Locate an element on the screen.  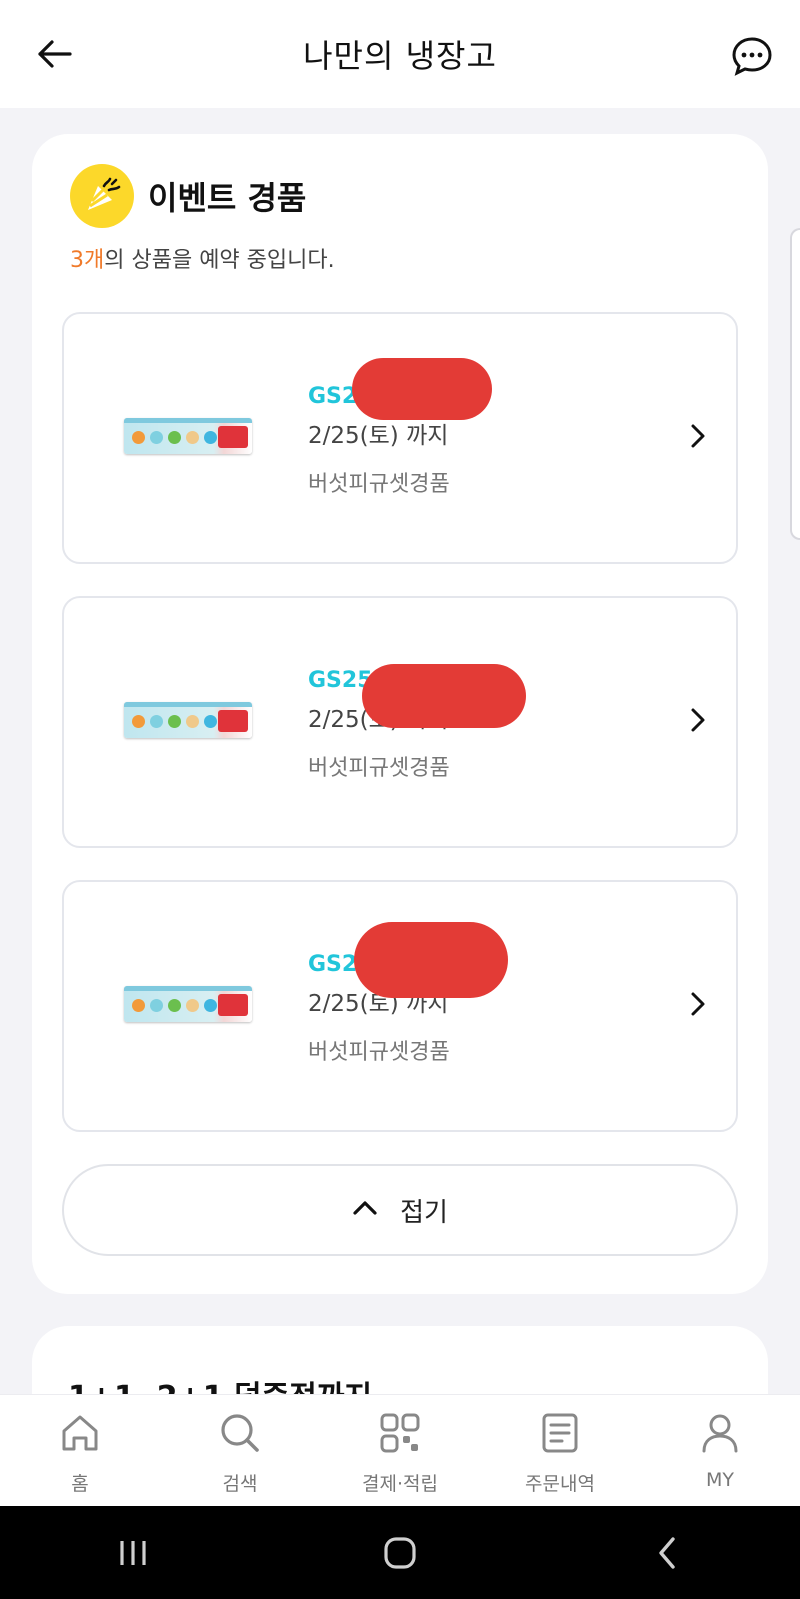
nav-search: 검색 is located at coordinates (240, 1445).